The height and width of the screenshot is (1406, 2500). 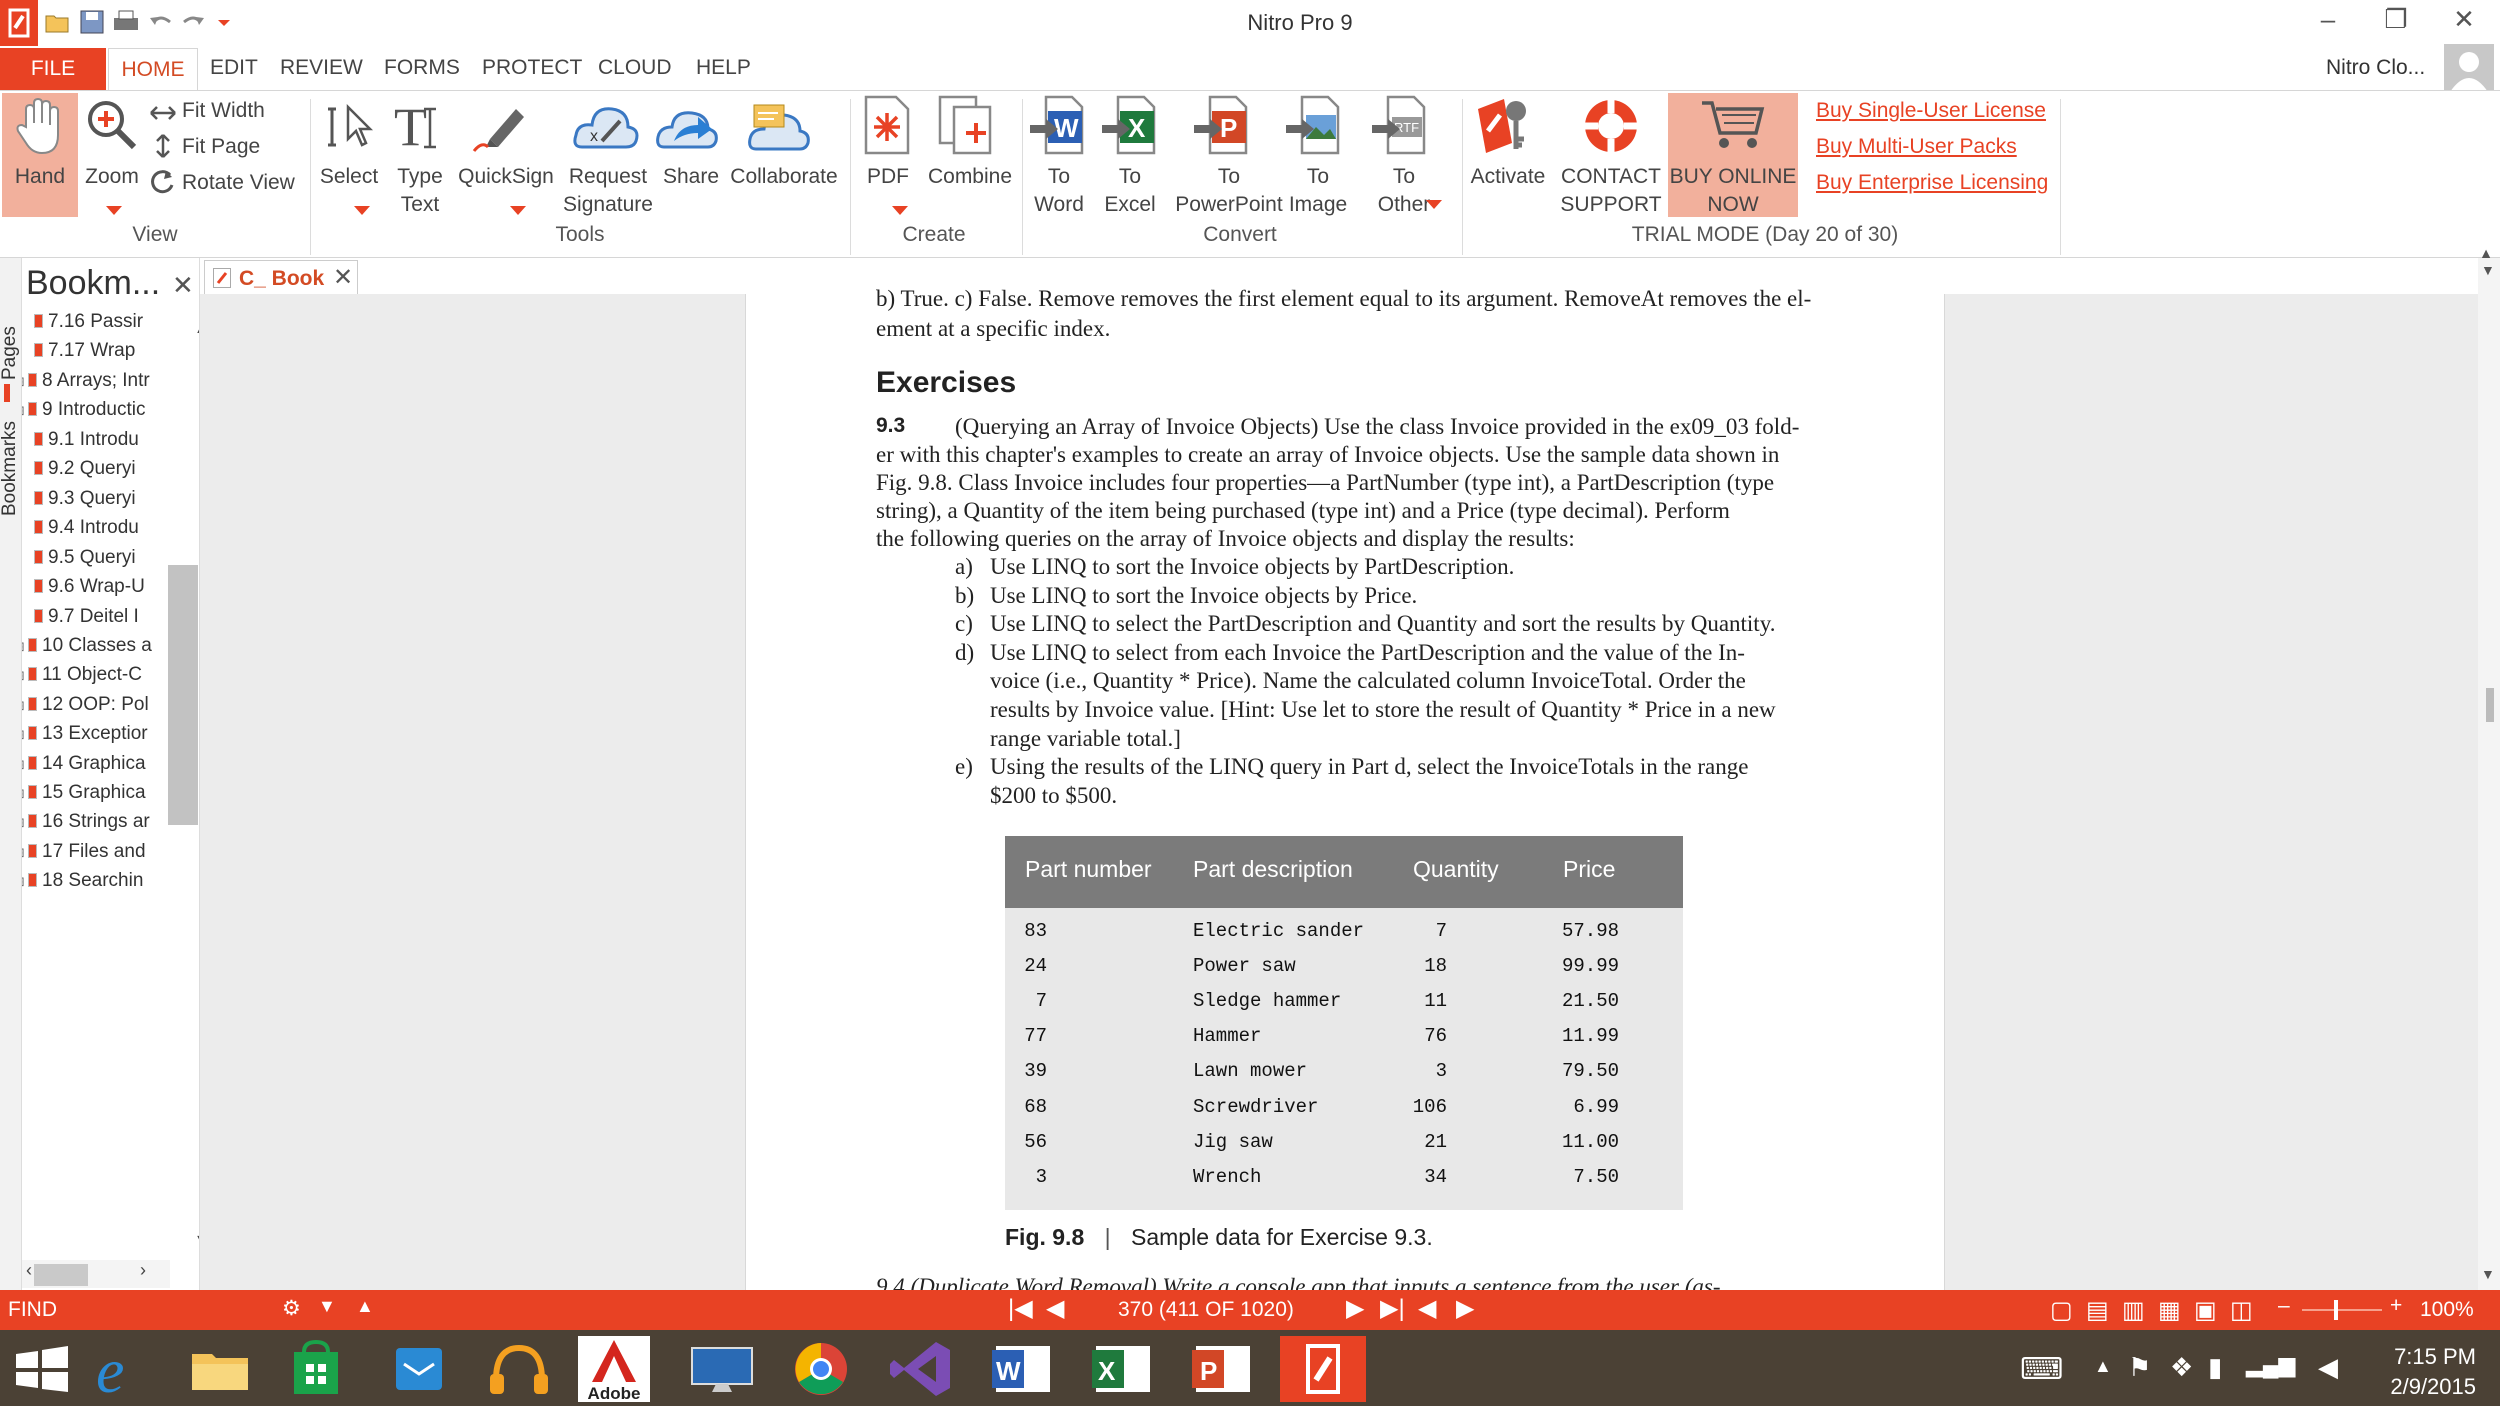 I want to click on zoom-slider-thumb, so click(x=2336, y=1310).